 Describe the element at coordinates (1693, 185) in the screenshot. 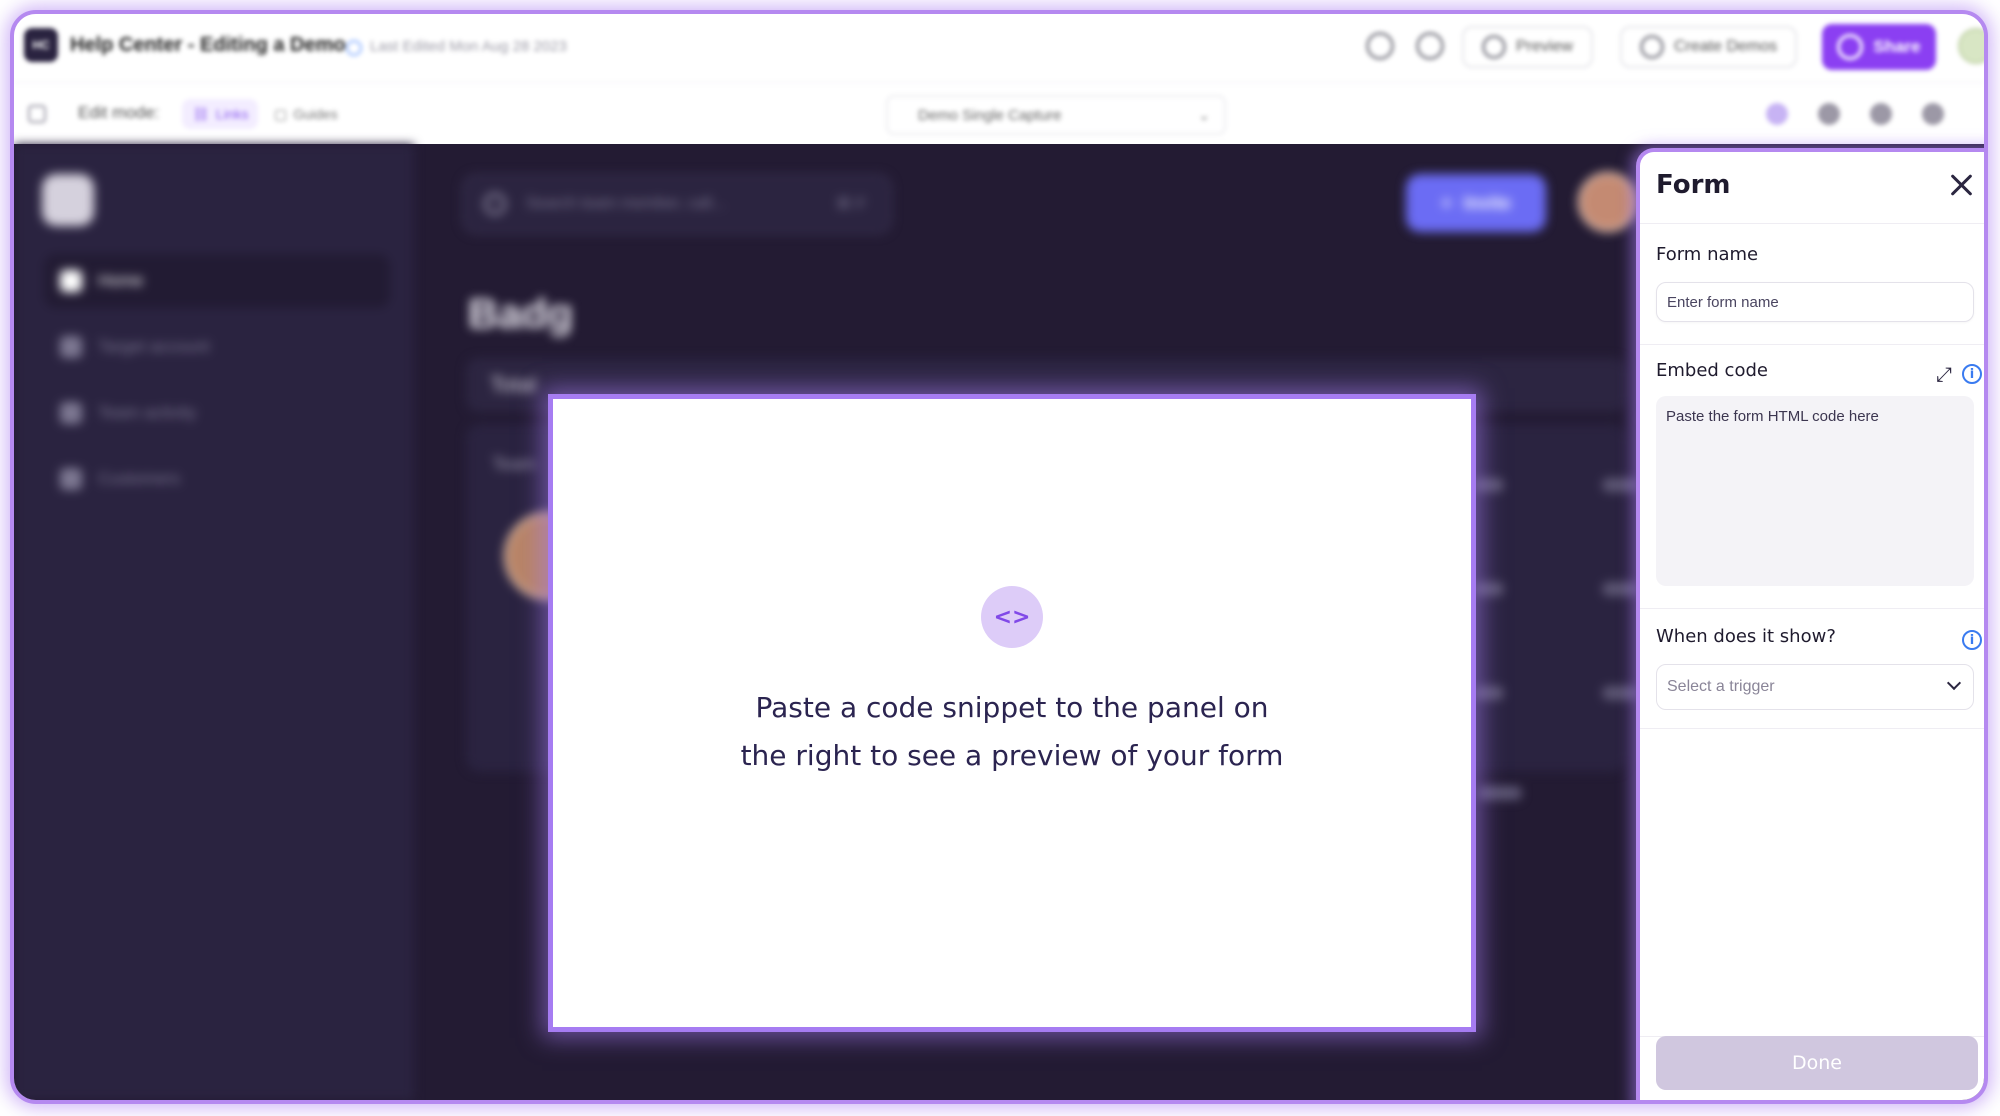

I see `panel-title: Form` at that location.